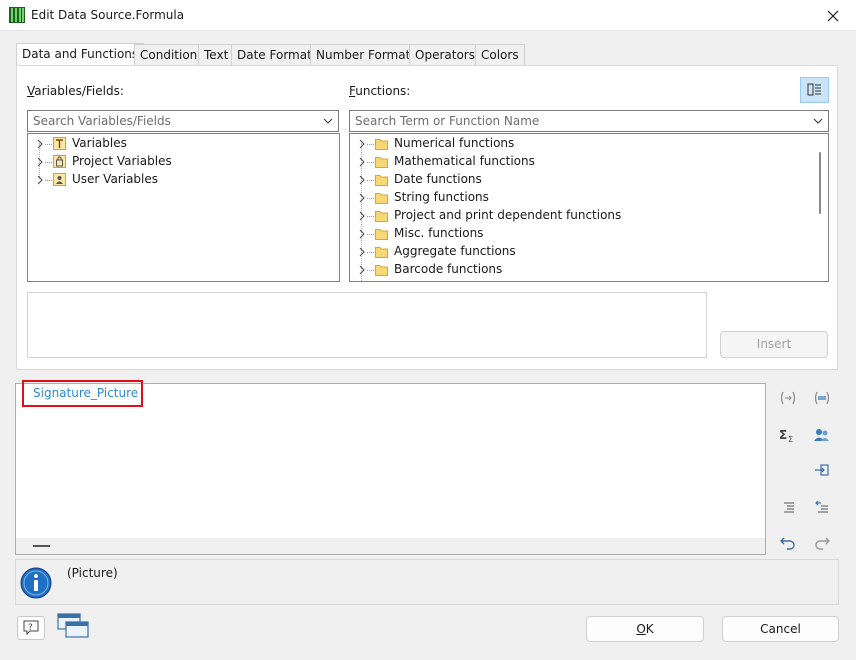  What do you see at coordinates (500, 55) in the screenshot?
I see `tab-colors: Colors` at bounding box center [500, 55].